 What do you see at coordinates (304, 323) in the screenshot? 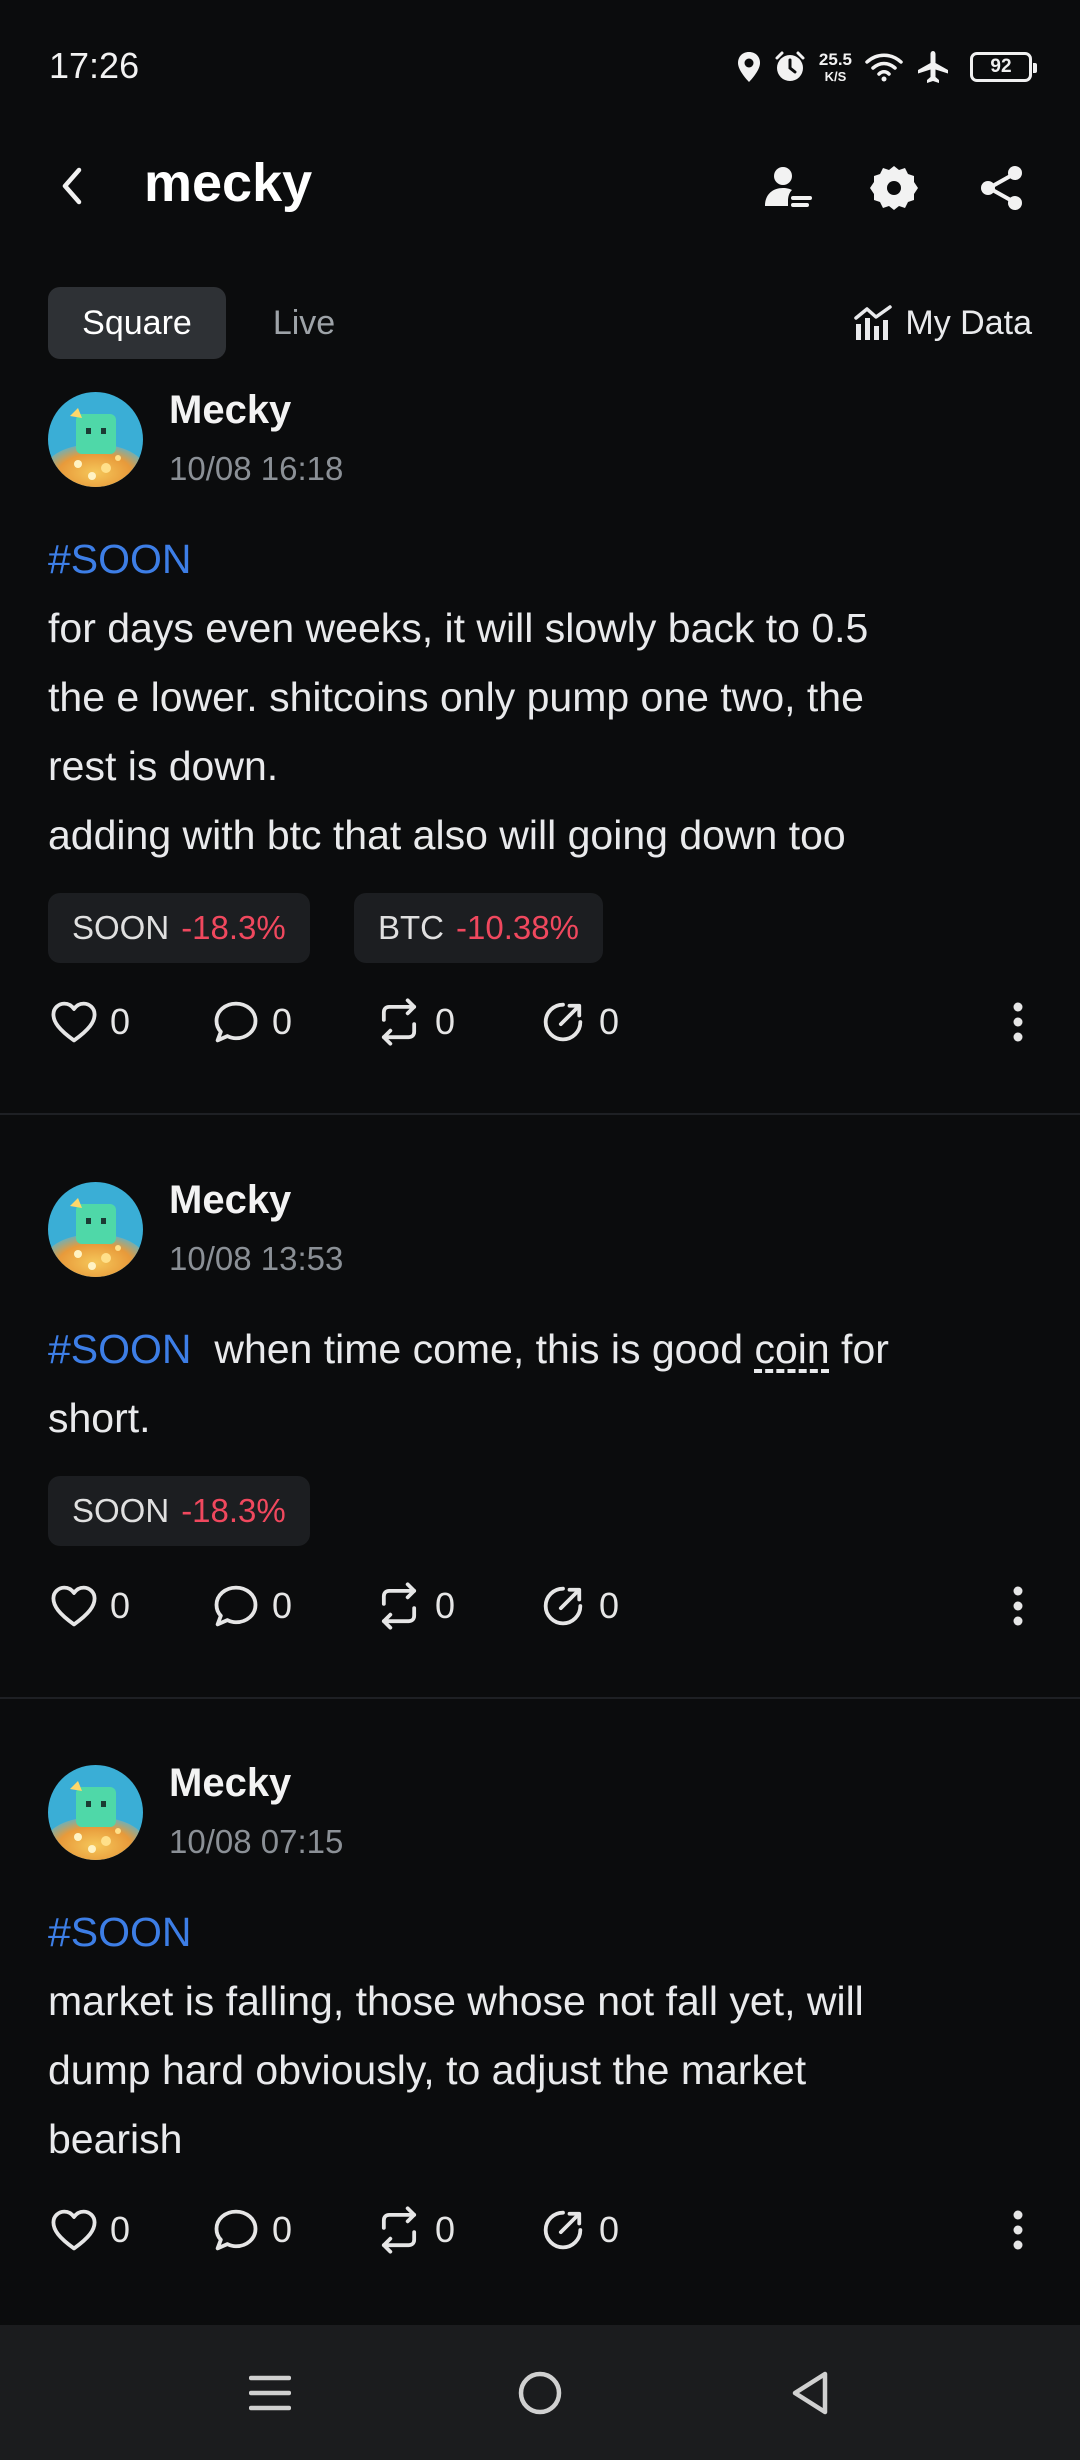
I see `tab-live: Live` at bounding box center [304, 323].